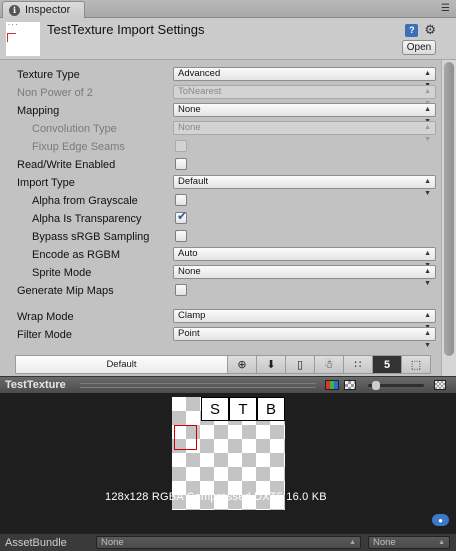  Describe the element at coordinates (409, 543) in the screenshot. I see `asset-bundle-variant-dropdown: None▲▼` at that location.